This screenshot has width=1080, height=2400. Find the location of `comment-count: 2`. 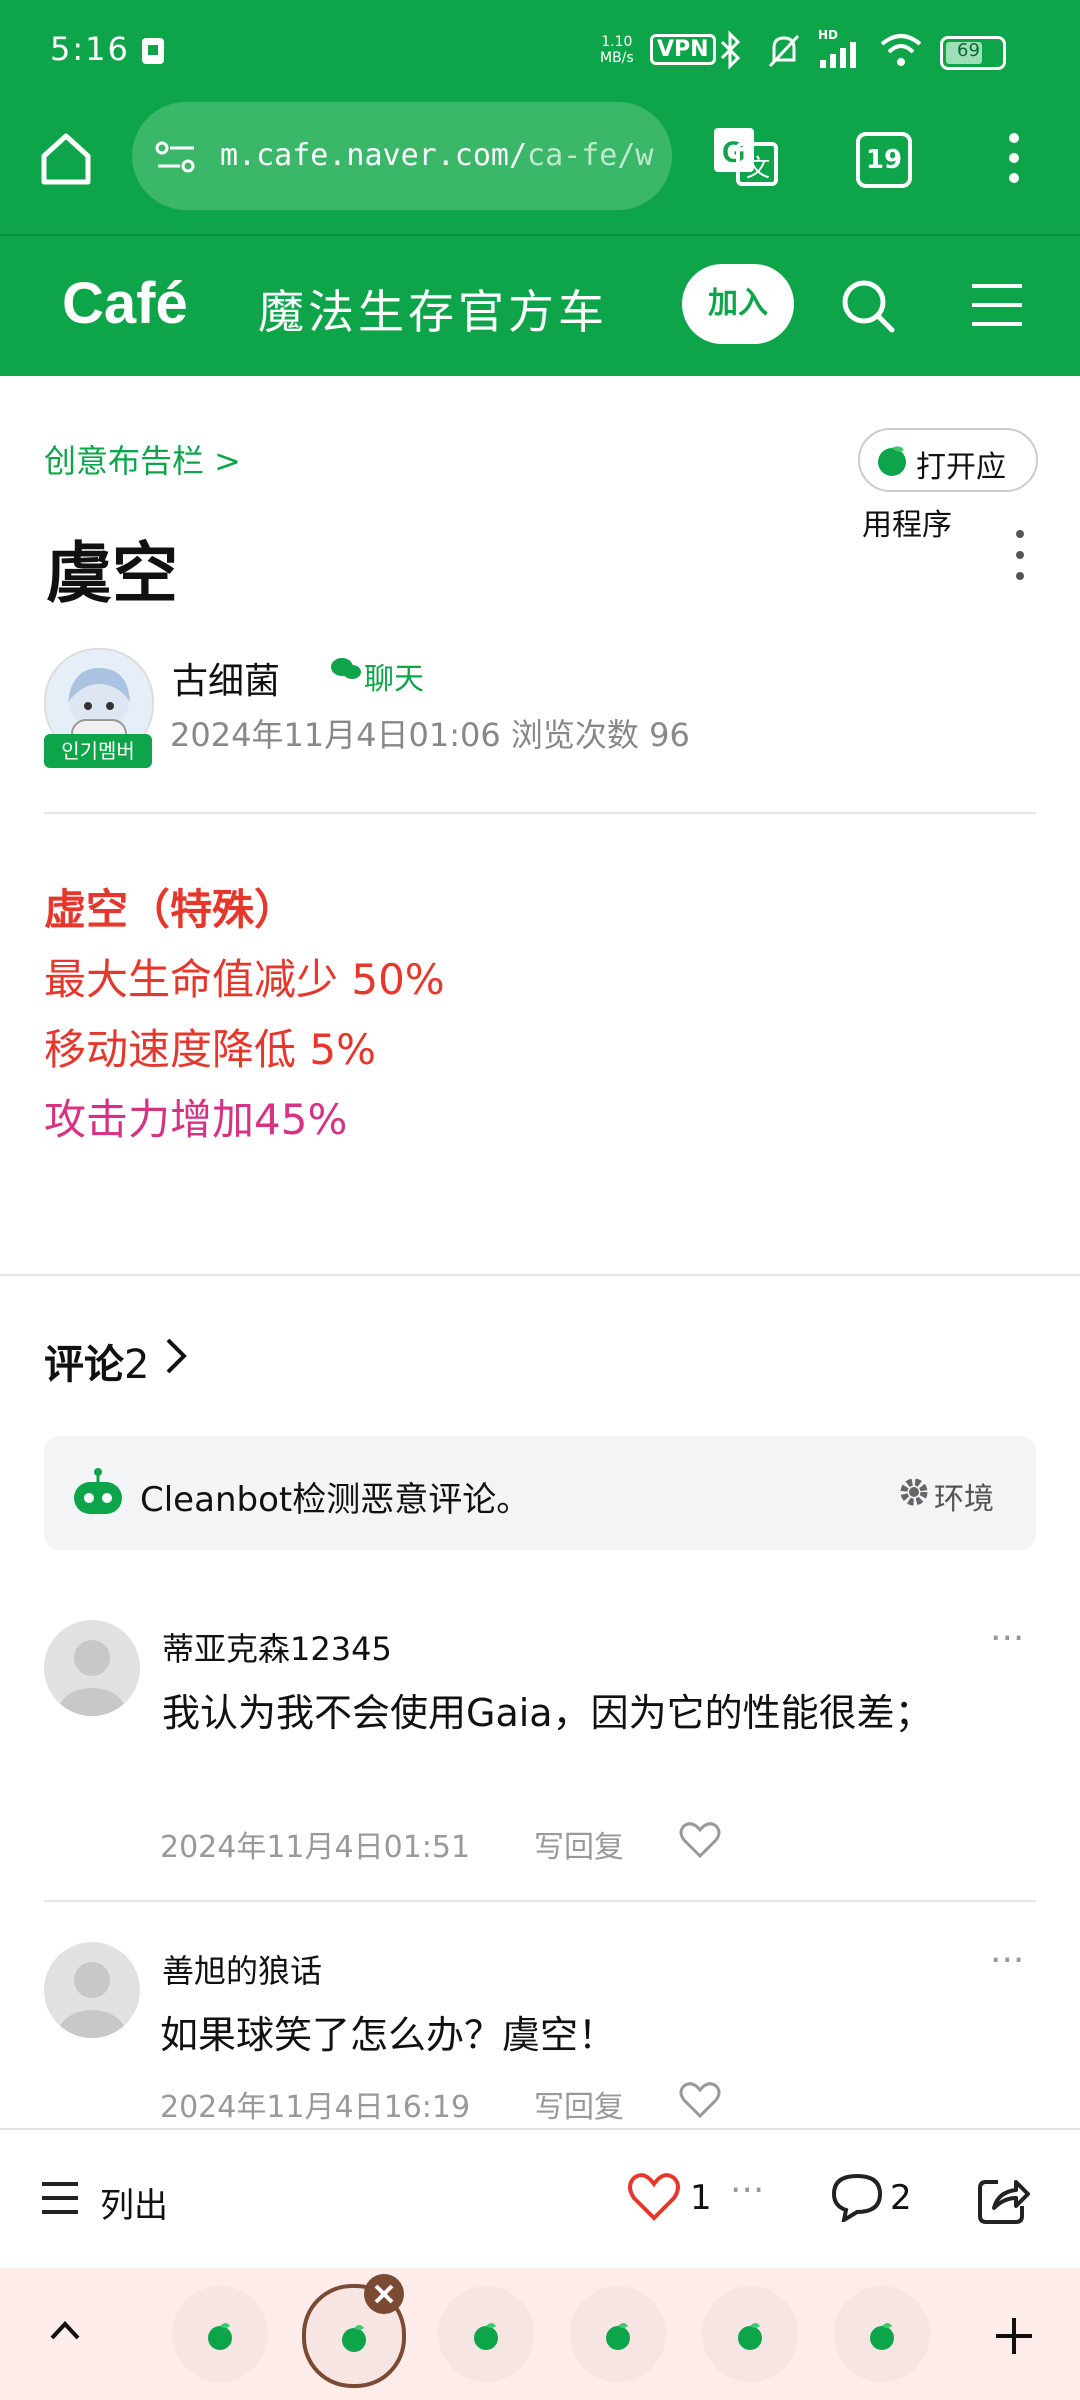

comment-count: 2 is located at coordinates (901, 2198).